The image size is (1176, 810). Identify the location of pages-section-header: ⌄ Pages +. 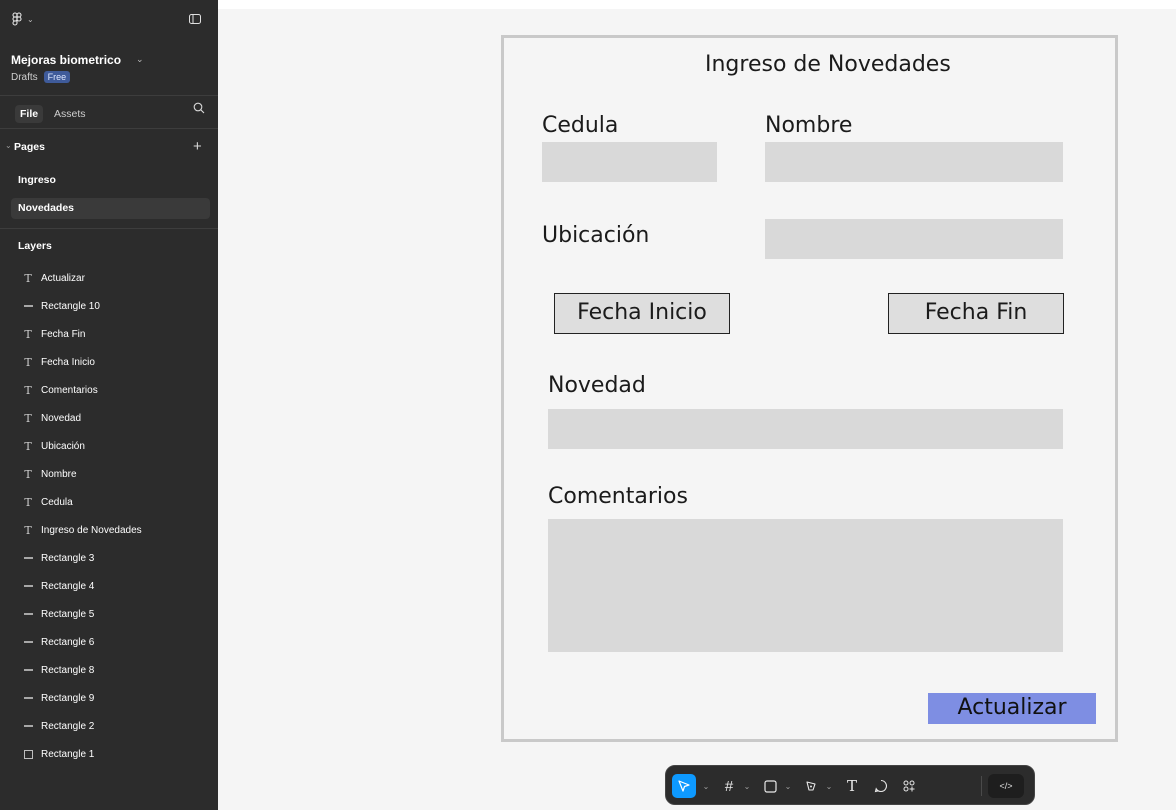
(109, 148).